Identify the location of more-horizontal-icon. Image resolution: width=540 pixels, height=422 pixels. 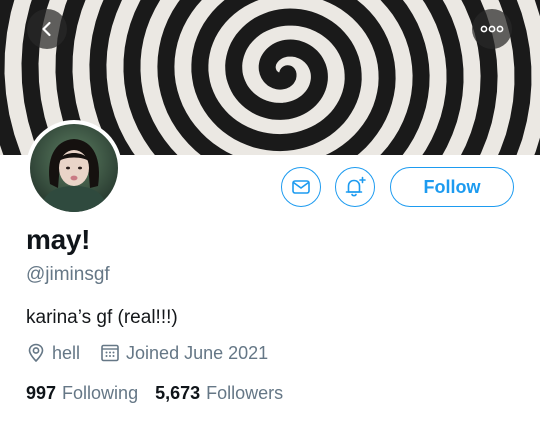
(492, 29).